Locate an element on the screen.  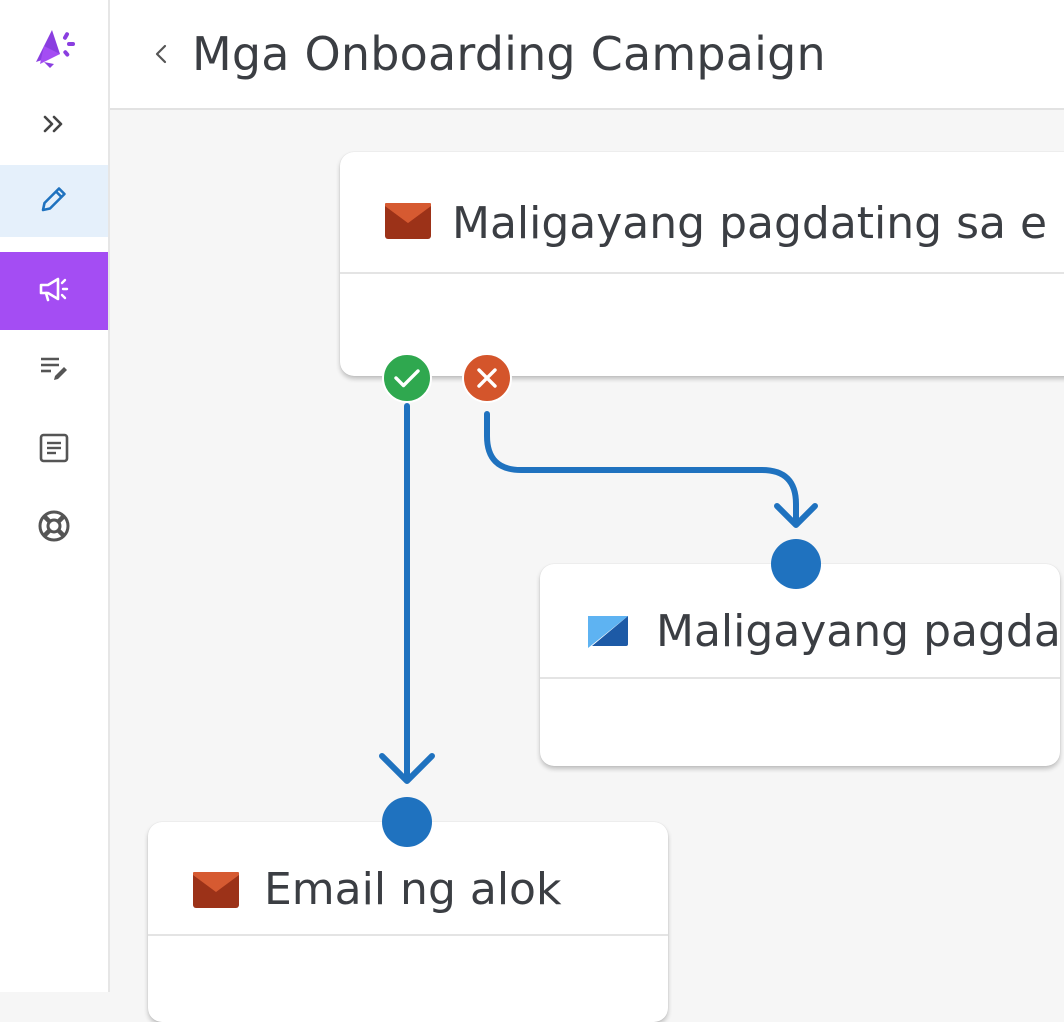
node-title: Email ng alok is located at coordinates (413, 889).